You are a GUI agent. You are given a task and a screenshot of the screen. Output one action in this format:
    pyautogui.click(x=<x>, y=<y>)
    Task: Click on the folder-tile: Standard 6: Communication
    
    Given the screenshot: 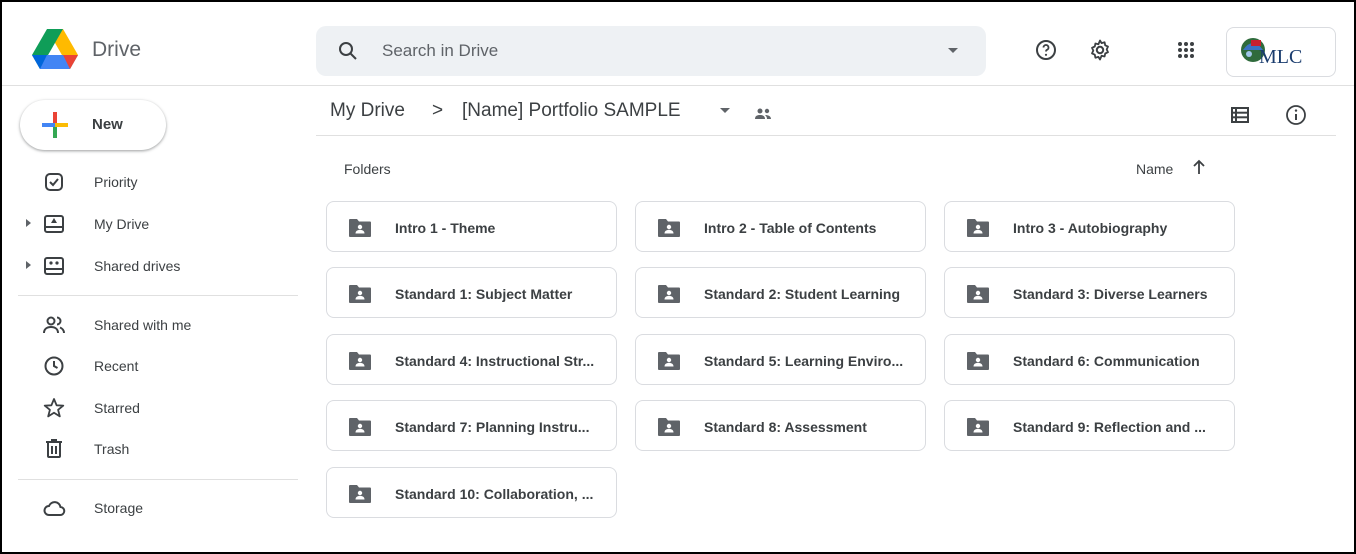 What is the action you would take?
    pyautogui.click(x=1089, y=359)
    